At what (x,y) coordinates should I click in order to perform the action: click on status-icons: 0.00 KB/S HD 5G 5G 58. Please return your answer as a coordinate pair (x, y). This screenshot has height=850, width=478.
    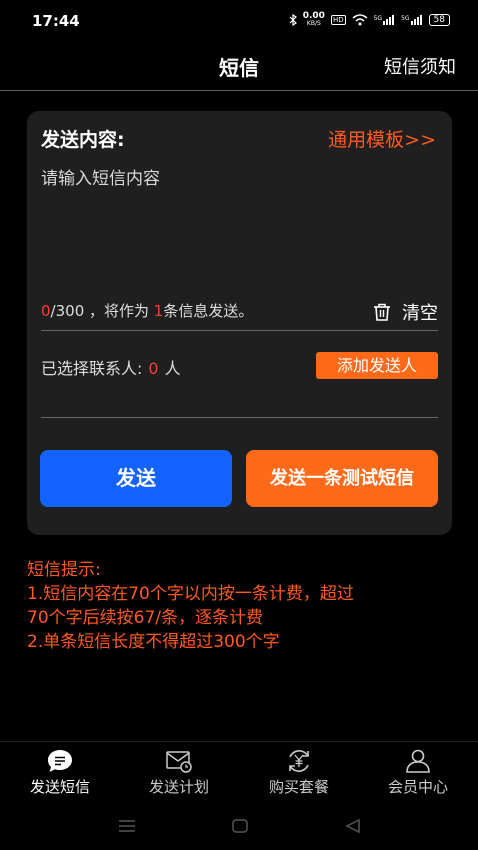
    Looking at the image, I should click on (369, 20).